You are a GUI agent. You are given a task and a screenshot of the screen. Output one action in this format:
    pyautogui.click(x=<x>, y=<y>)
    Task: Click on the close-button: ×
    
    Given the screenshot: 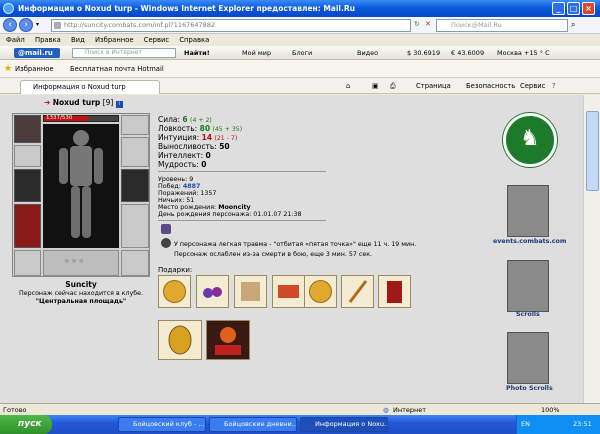 What is the action you would take?
    pyautogui.click(x=588, y=8)
    